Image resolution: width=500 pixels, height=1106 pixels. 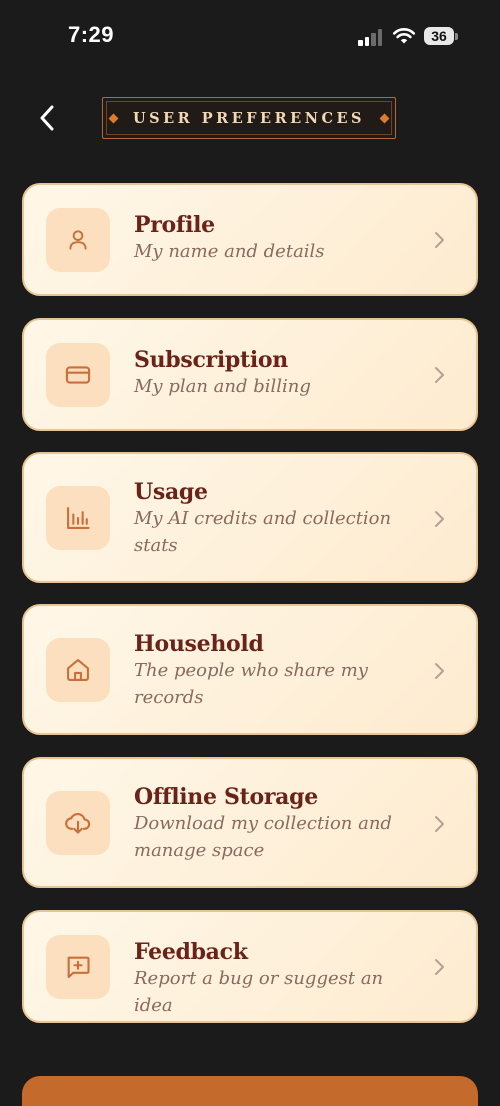 What do you see at coordinates (259, 992) in the screenshot?
I see `menu-item-subtitle: Report a bug or suggest an idea` at bounding box center [259, 992].